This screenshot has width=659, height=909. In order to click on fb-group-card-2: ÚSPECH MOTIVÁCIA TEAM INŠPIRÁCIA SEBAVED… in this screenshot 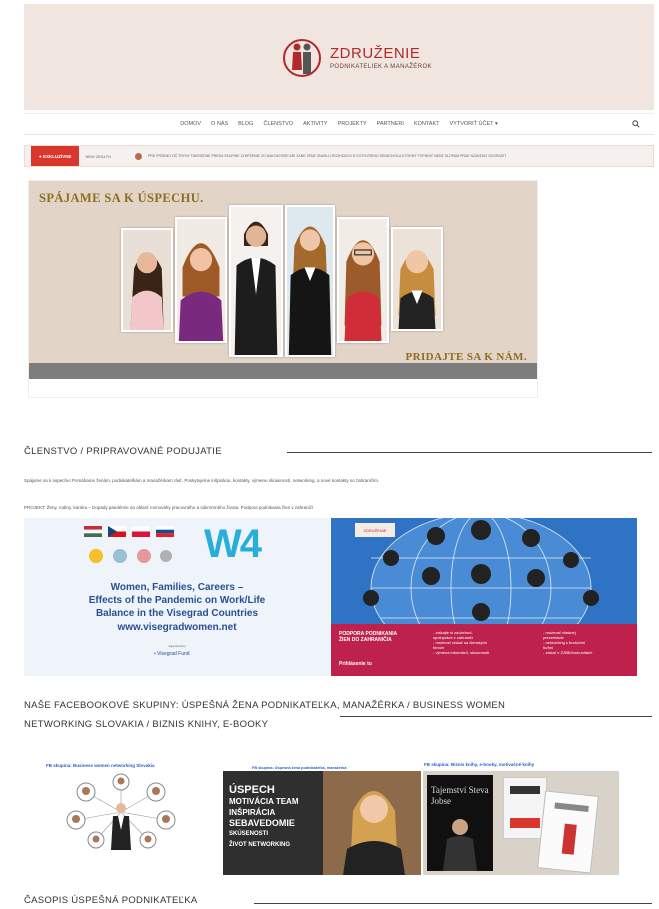, I will do `click(322, 823)`.